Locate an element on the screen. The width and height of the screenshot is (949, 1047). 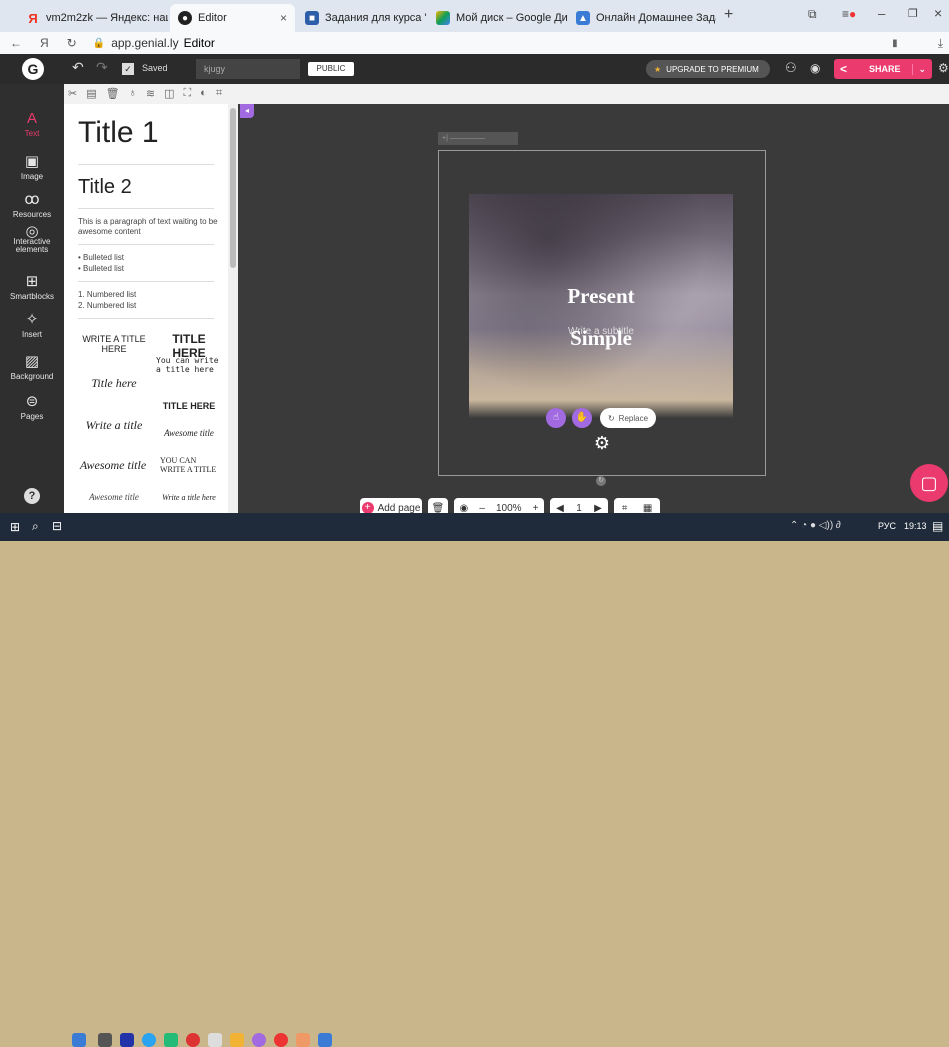
template-write-a-title-here-script: Write a title here is located at coordinates (189, 497).